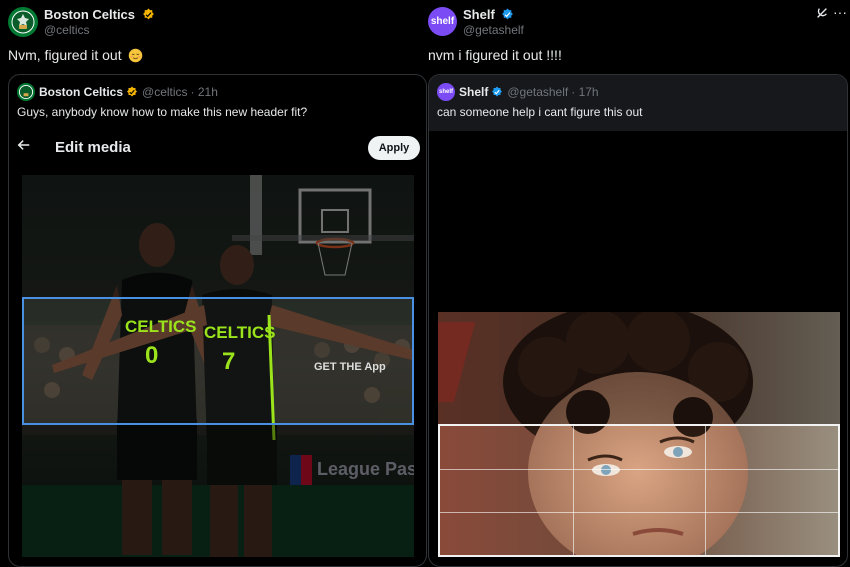  Describe the element at coordinates (204, 92) in the screenshot. I see `quoted-time: · 21h` at that location.